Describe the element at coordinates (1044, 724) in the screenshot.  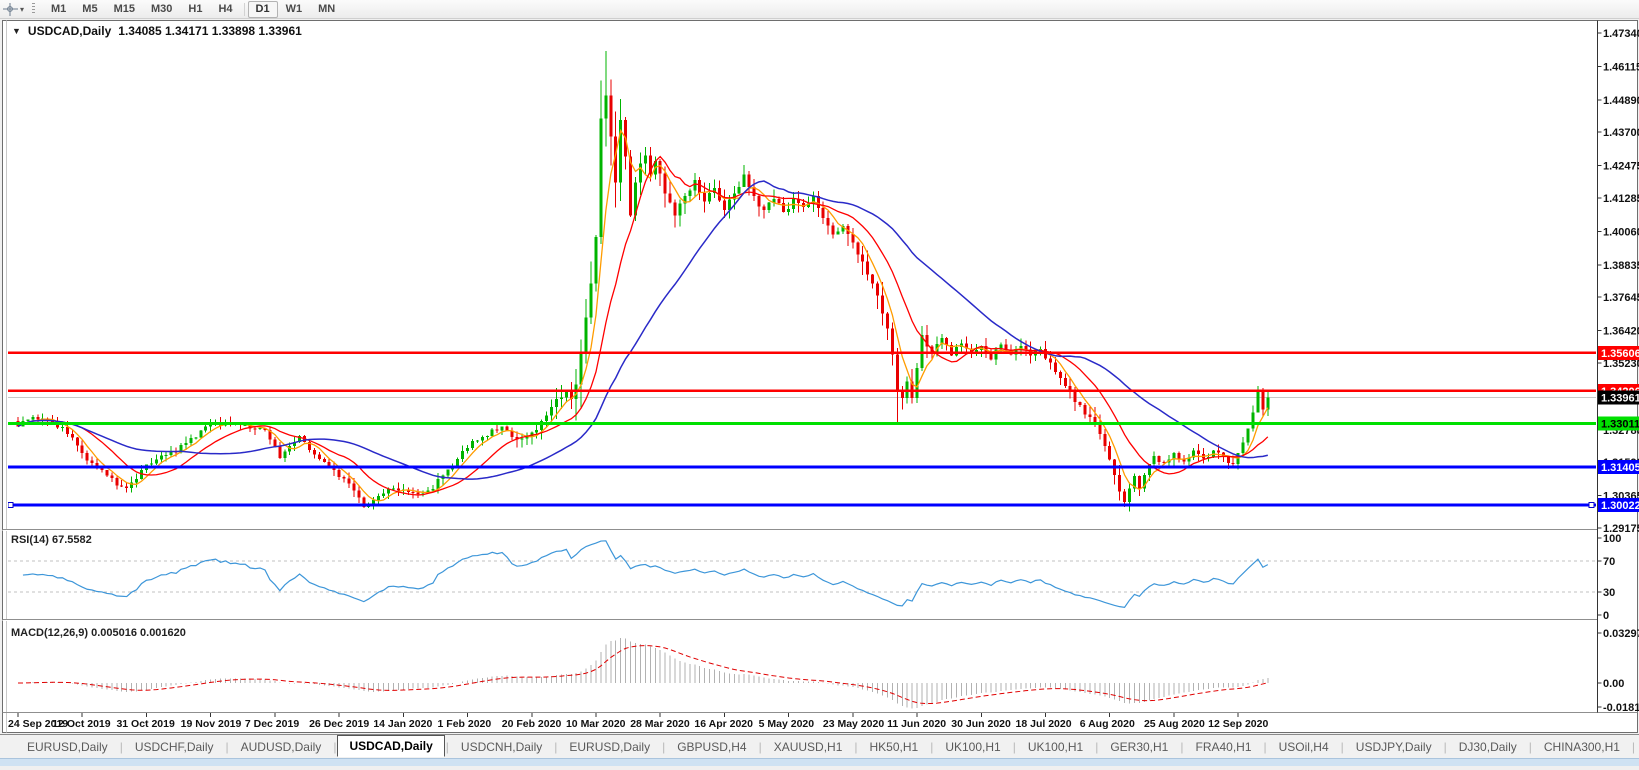
I see `svg-text: 18 Jul 2020` at that location.